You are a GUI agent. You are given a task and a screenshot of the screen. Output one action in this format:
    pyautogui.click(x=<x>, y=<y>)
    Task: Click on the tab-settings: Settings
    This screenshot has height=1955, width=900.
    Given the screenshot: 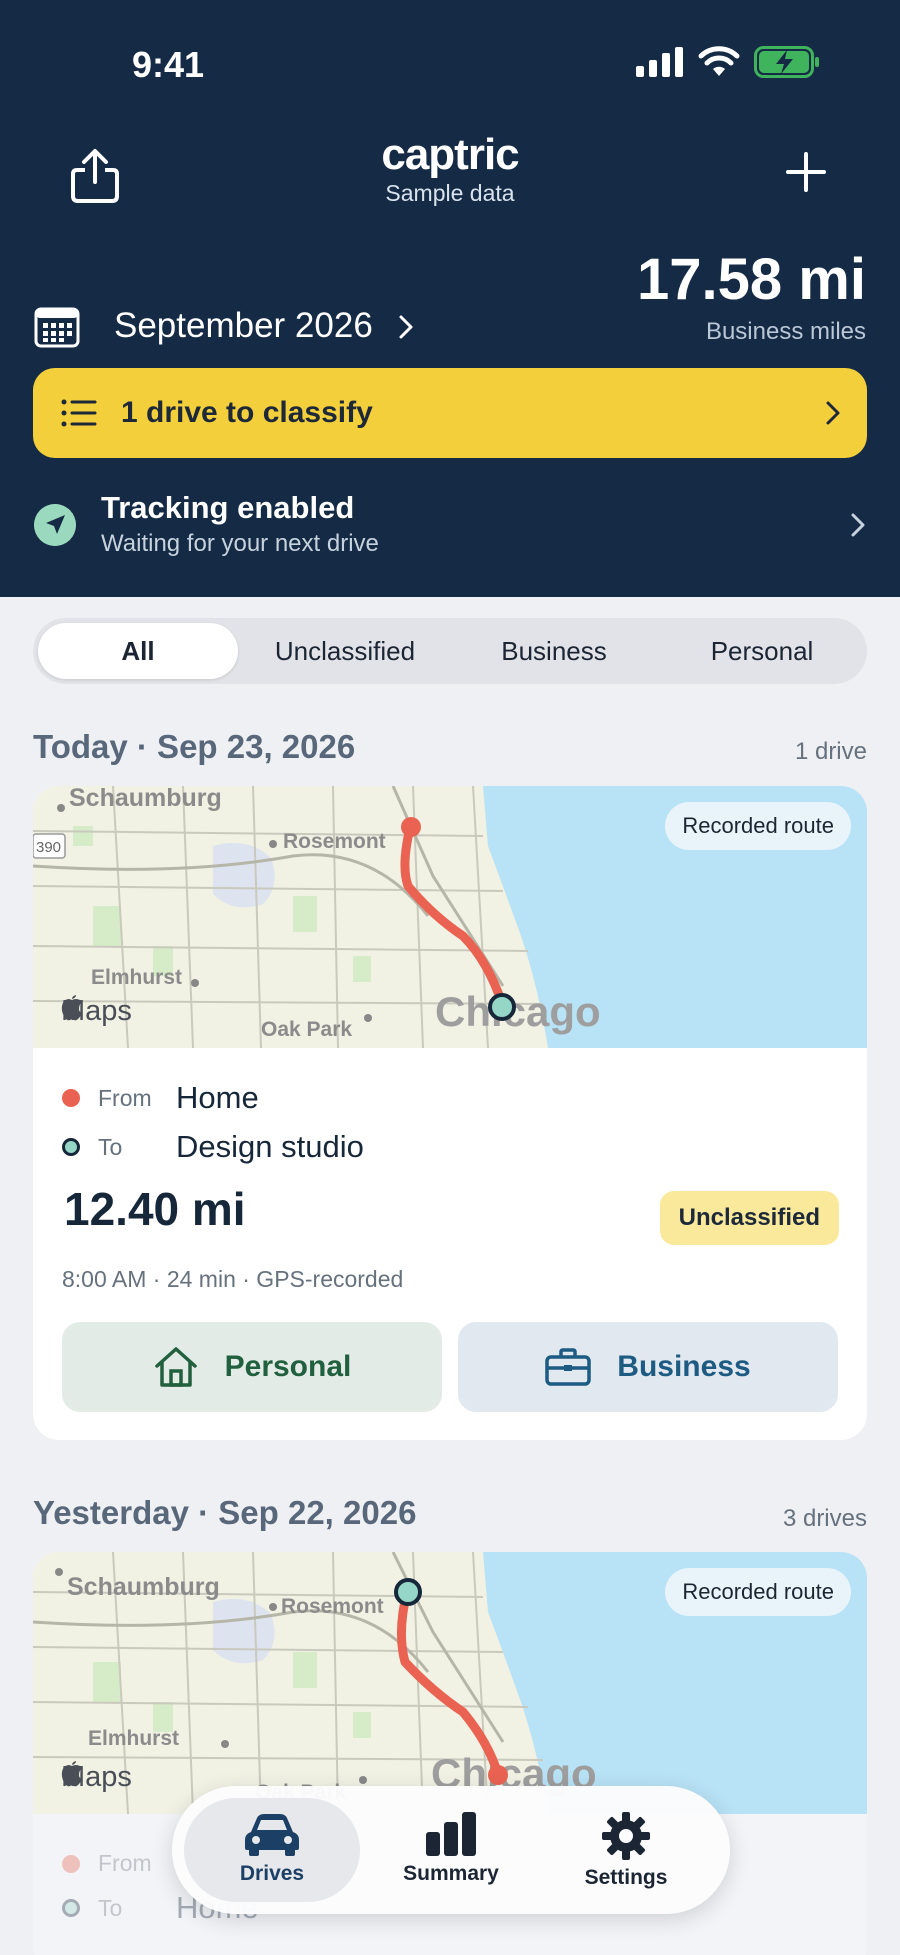 What is the action you would take?
    pyautogui.click(x=626, y=1850)
    